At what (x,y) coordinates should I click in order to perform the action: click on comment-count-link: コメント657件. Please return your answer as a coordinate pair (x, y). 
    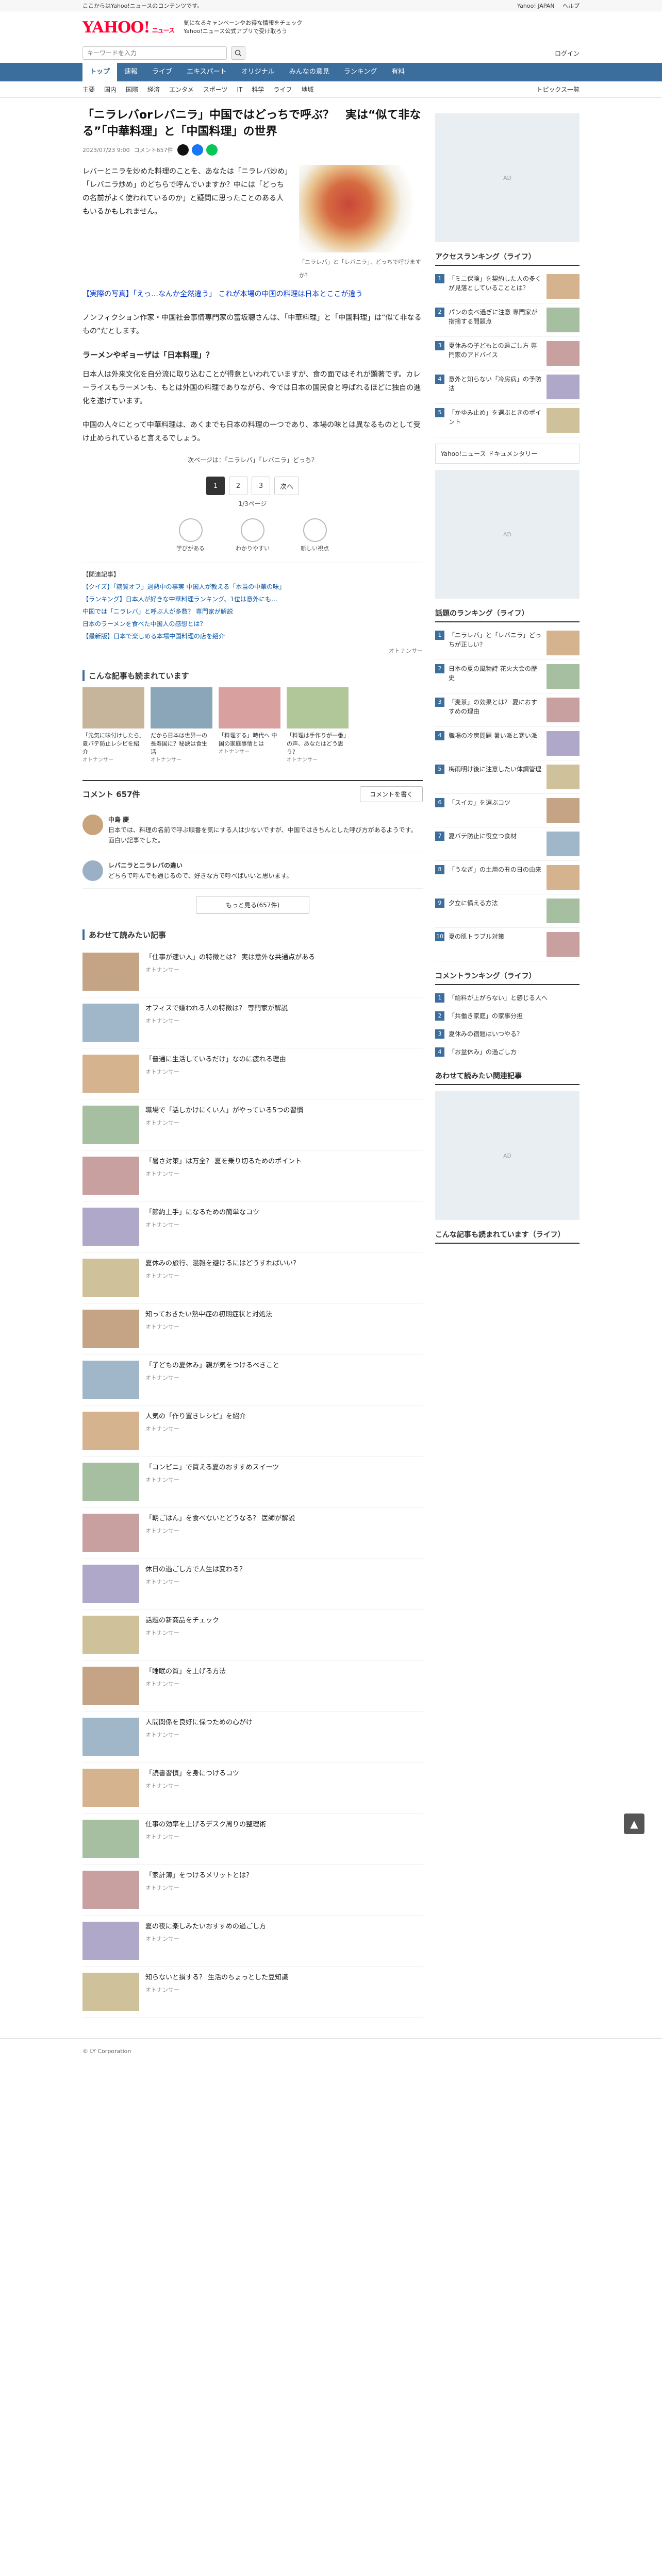
    Looking at the image, I should click on (153, 150).